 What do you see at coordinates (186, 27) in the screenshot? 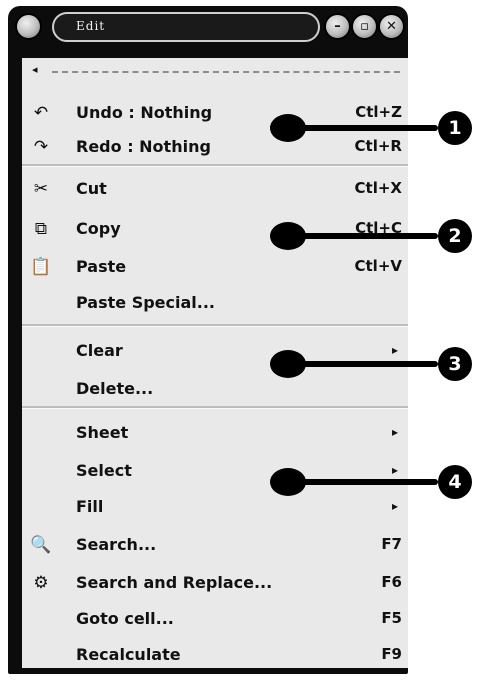
I see `title-field: Edit` at bounding box center [186, 27].